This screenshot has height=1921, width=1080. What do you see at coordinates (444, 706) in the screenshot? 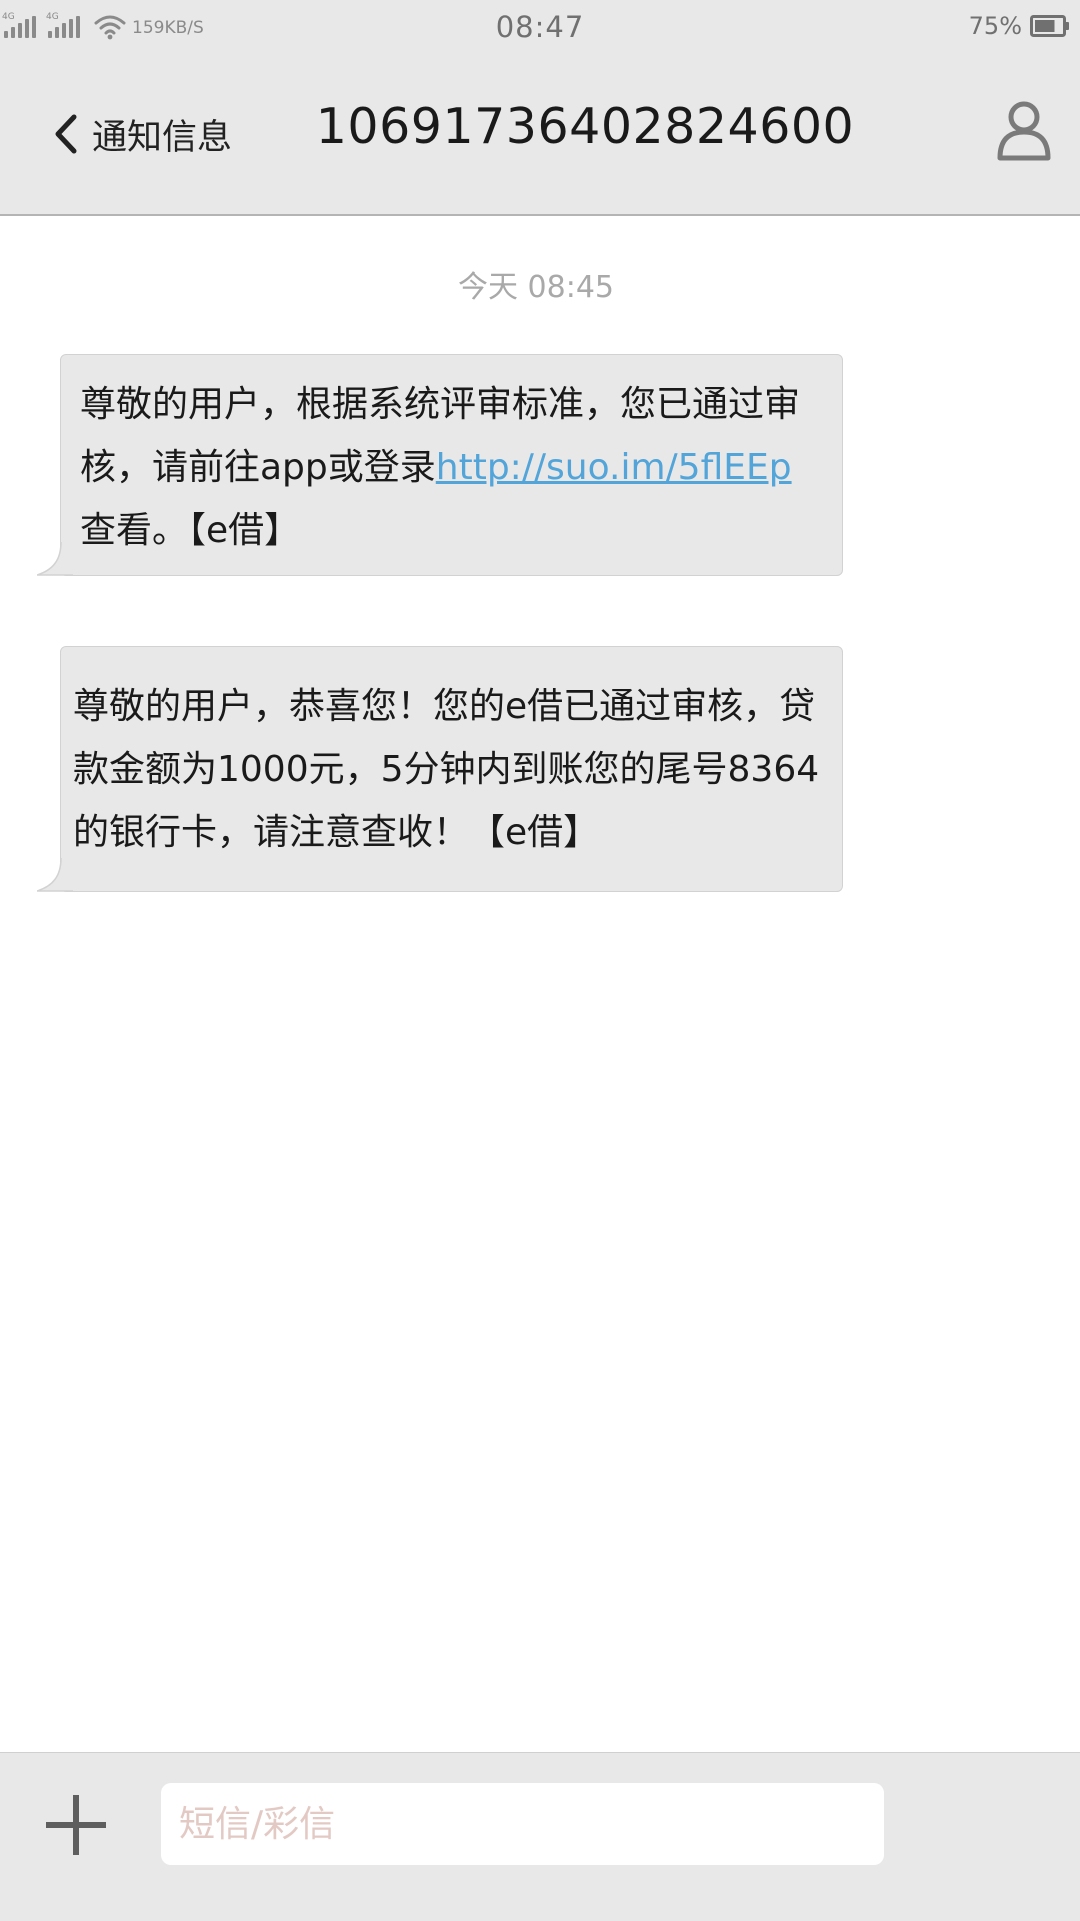
I see `message-line: 尊敬的用户，恭喜您！您的e借已通过审核，贷` at bounding box center [444, 706].